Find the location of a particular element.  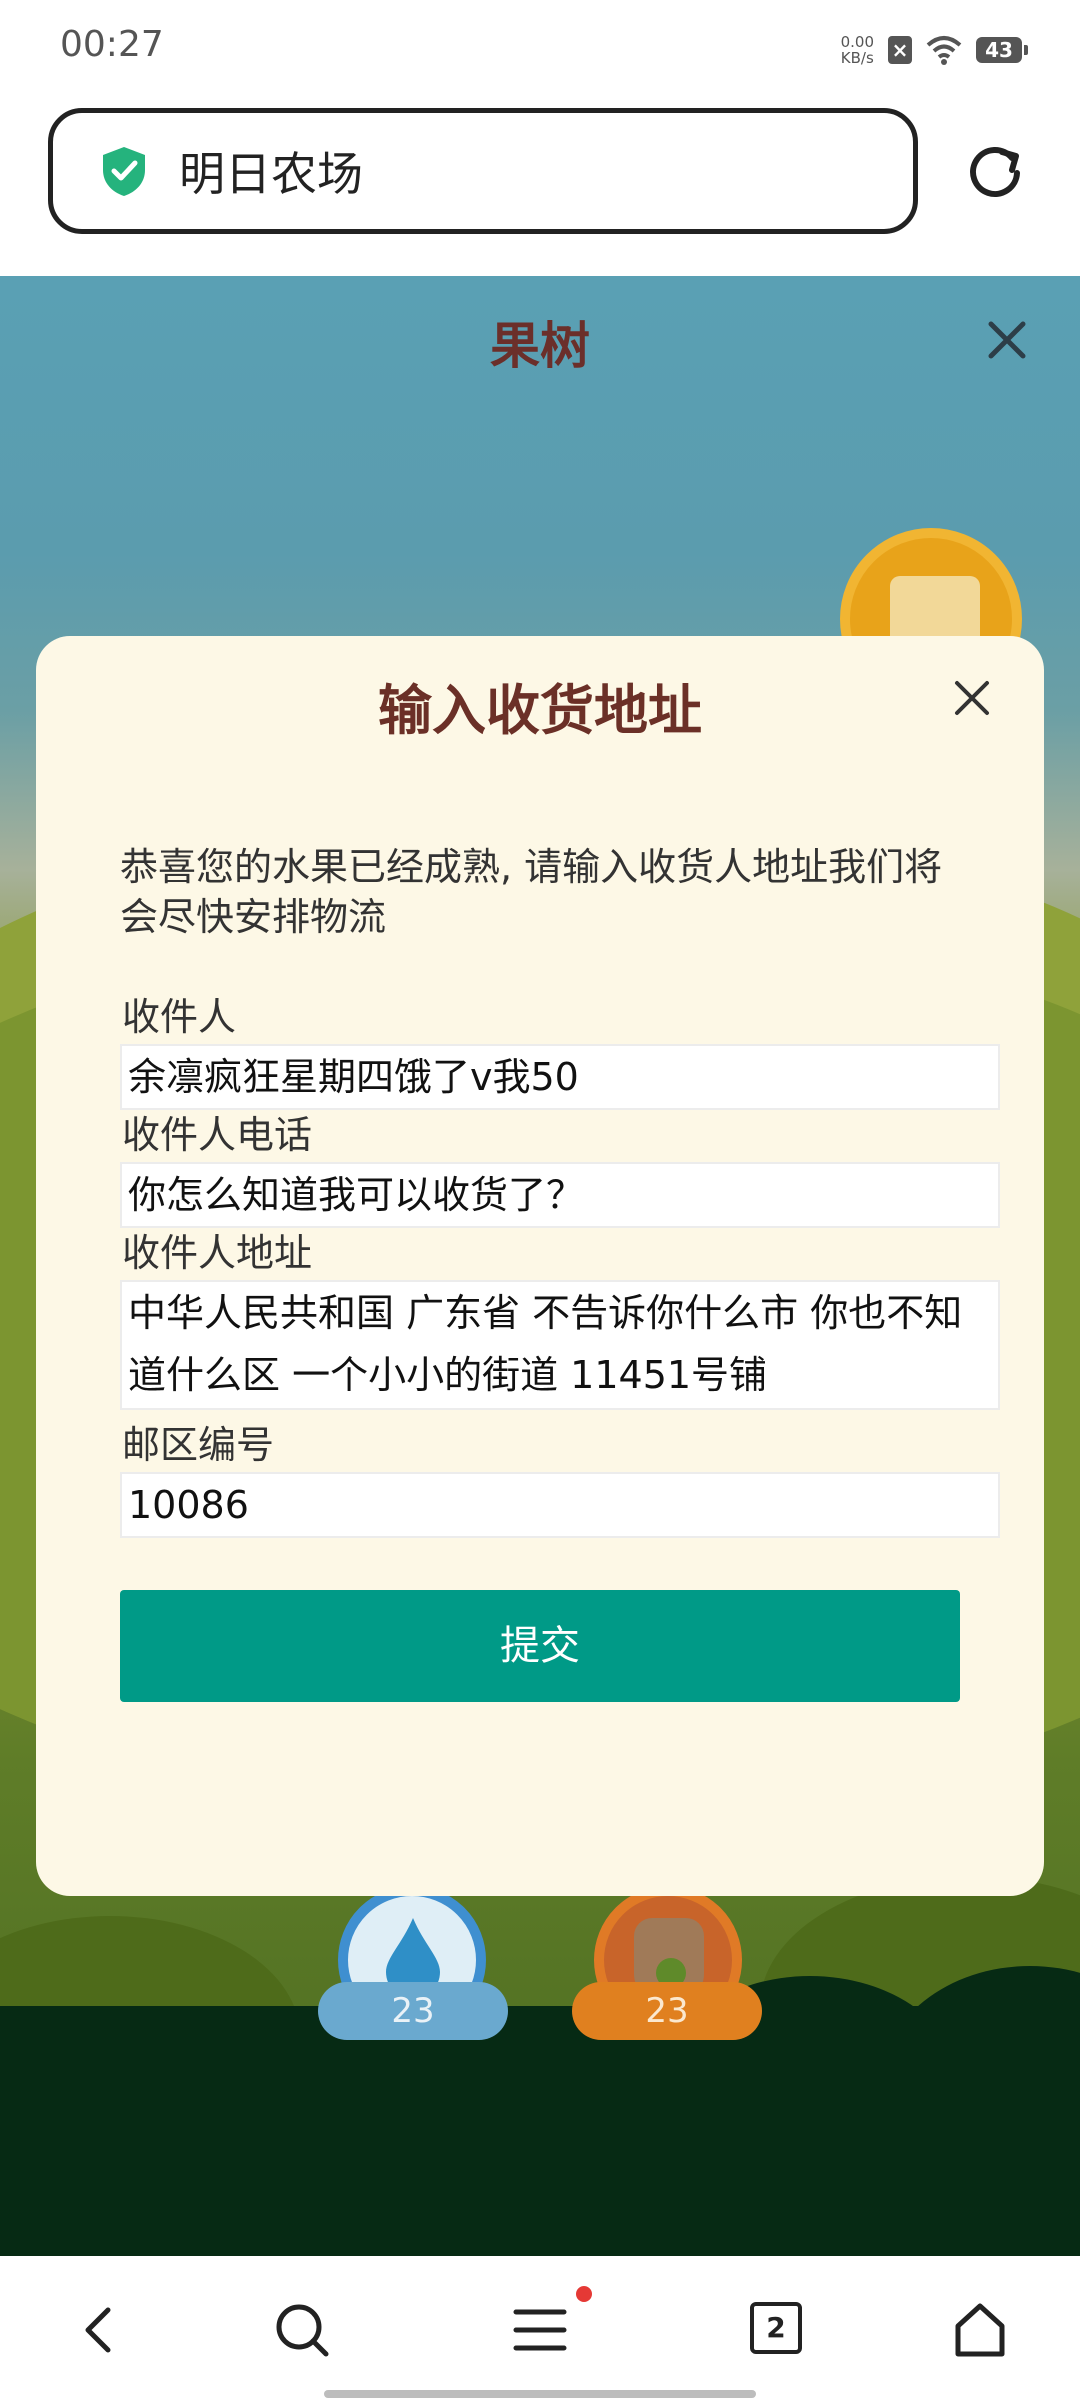

recipient-input: 余凛疯狂星期四饿了v我50 is located at coordinates (560, 1077).